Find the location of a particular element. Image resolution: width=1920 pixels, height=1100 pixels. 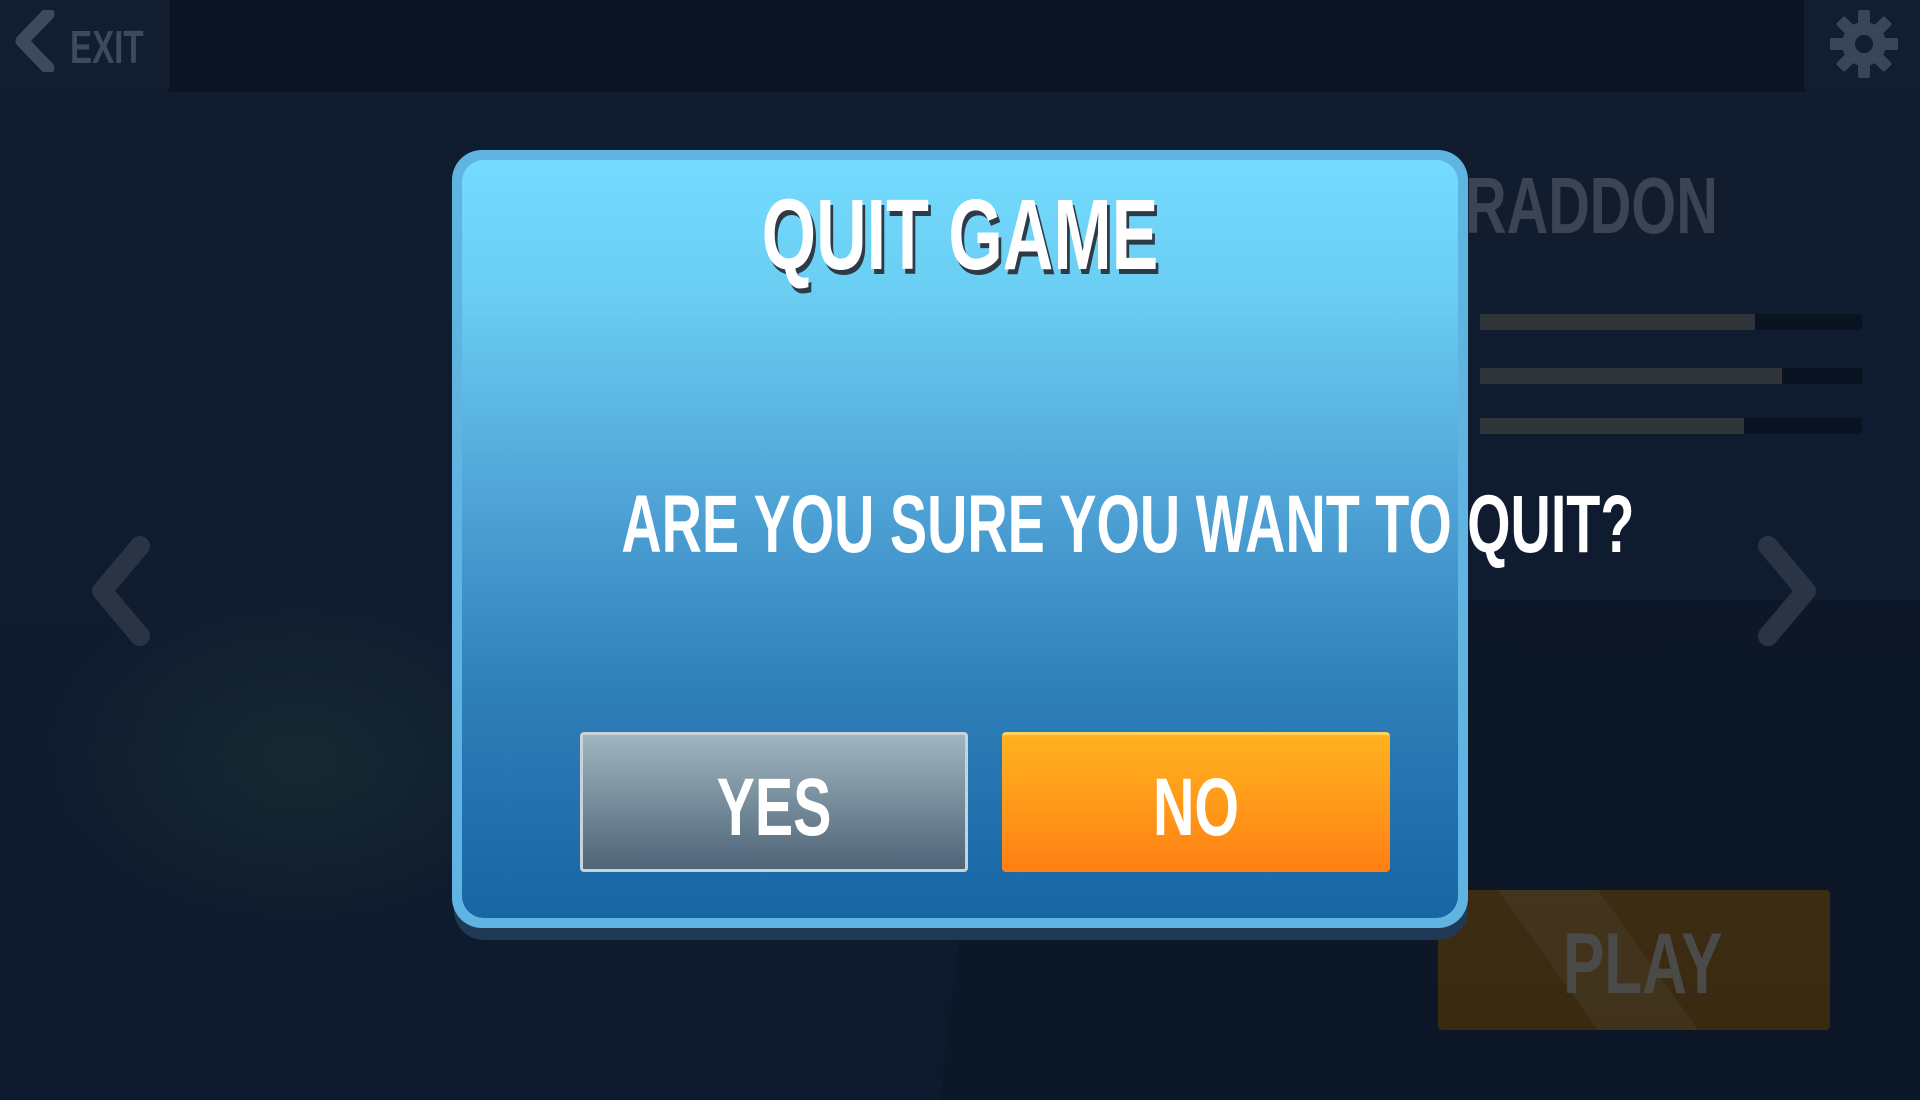

no-button: NO is located at coordinates (1196, 802).